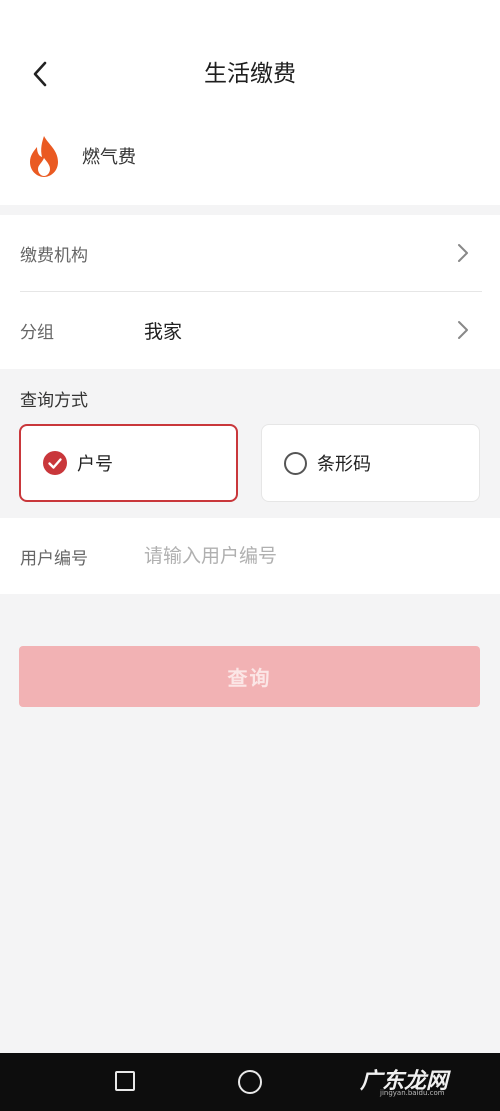 The width and height of the screenshot is (500, 1111). What do you see at coordinates (54, 559) in the screenshot?
I see `user-number-label: 用户编号` at bounding box center [54, 559].